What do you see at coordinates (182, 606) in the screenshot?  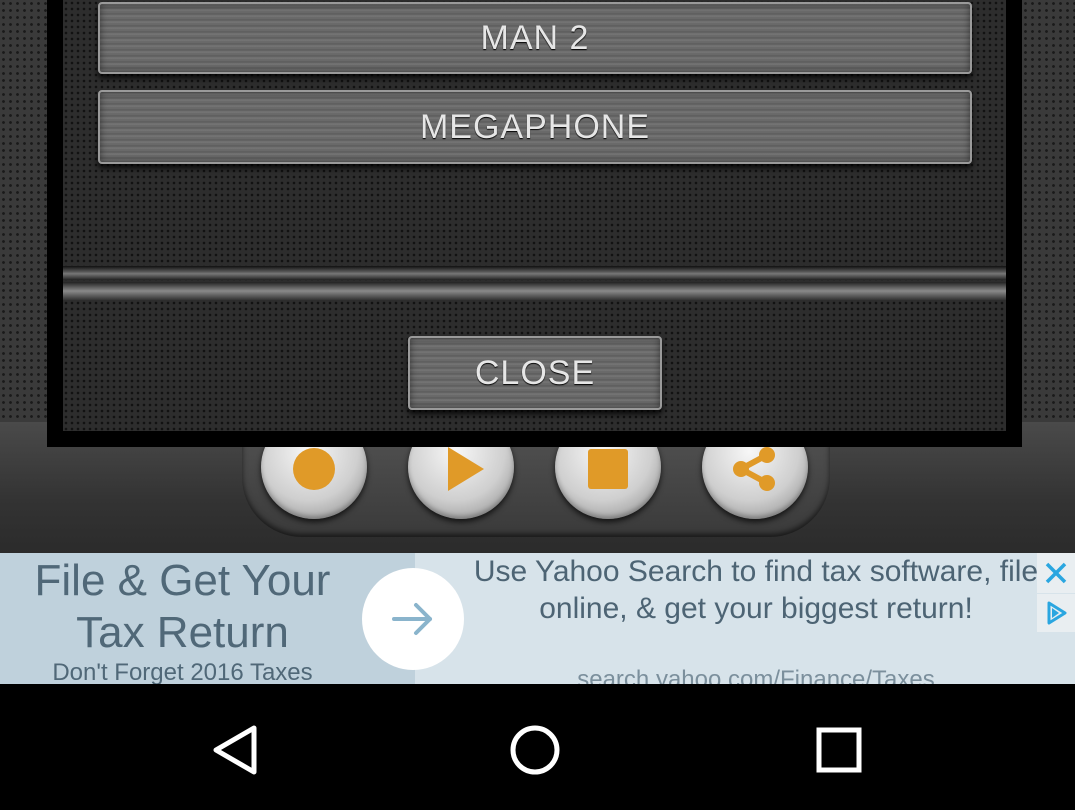 I see `ad-headline: File & Get Your Tax Return` at bounding box center [182, 606].